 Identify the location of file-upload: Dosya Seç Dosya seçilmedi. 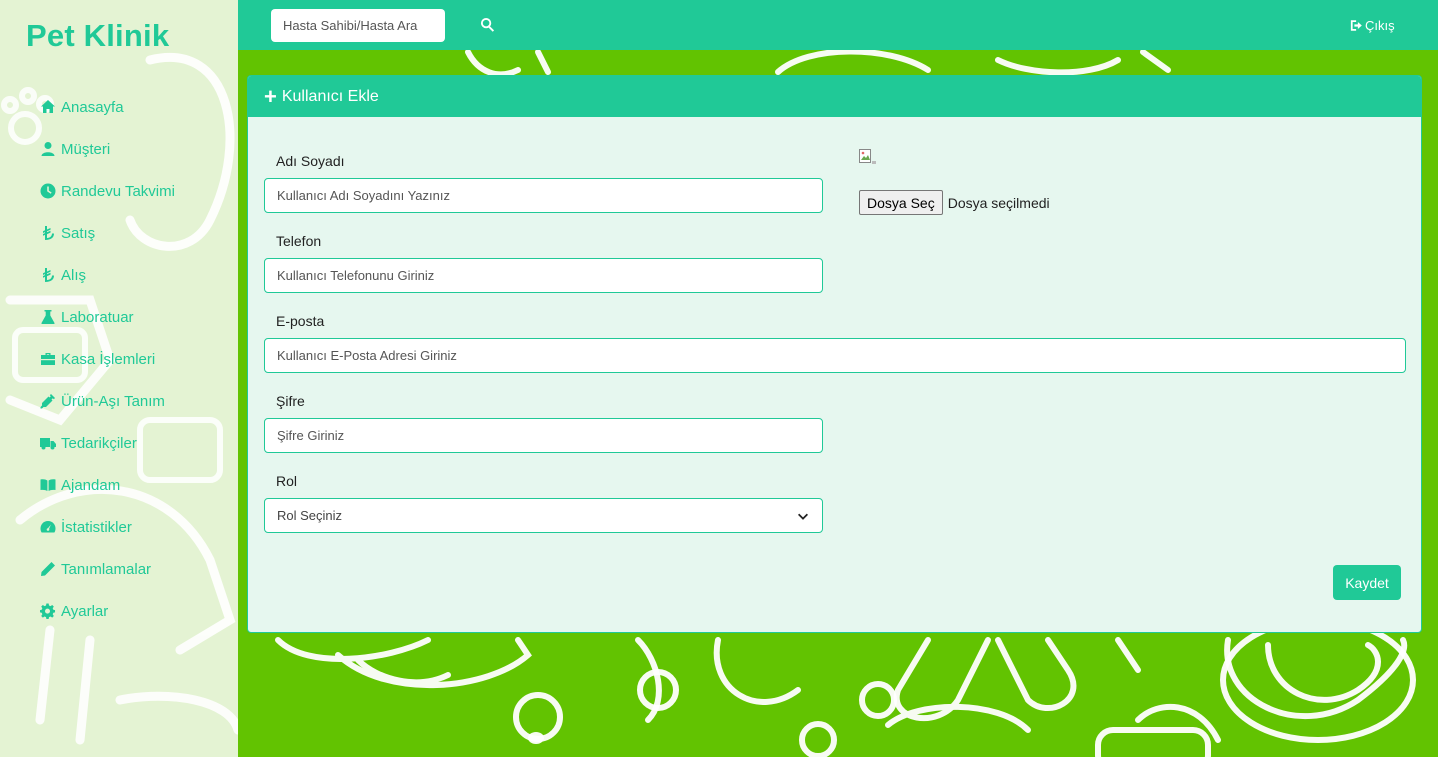
(954, 202).